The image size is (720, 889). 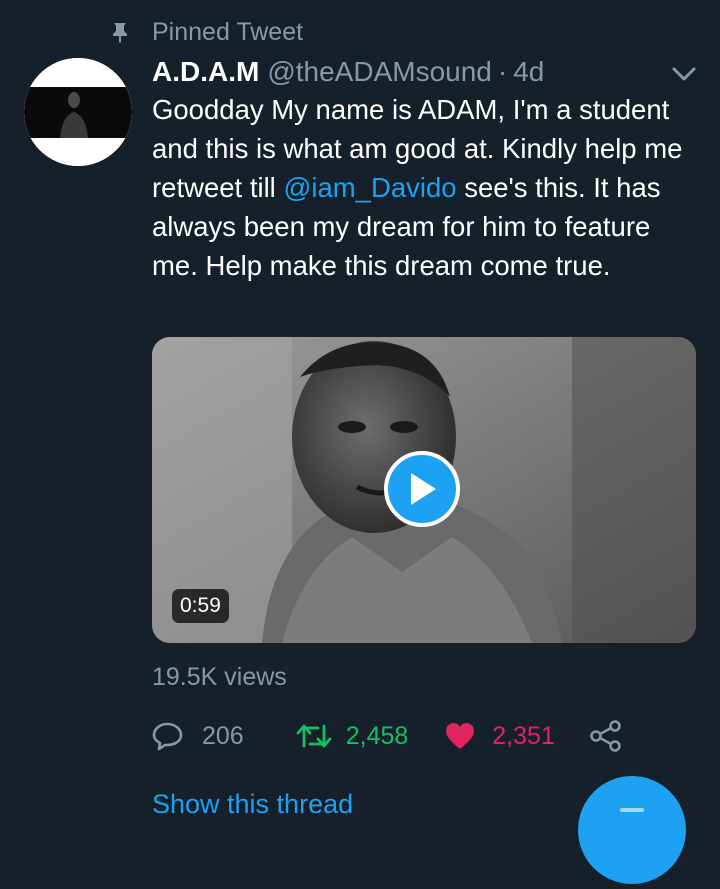 What do you see at coordinates (379, 72) in the screenshot?
I see `user-handle: @theADAMsound` at bounding box center [379, 72].